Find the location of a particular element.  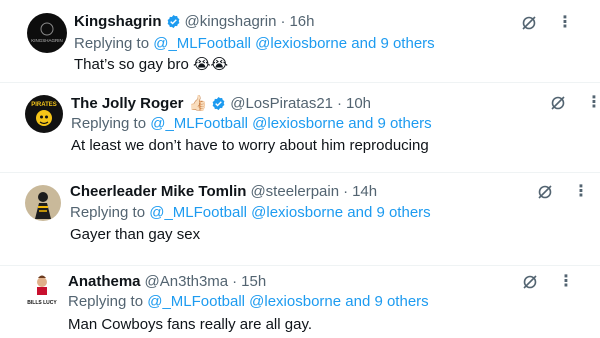

avatar: BILLS LUCY is located at coordinates (42, 290).